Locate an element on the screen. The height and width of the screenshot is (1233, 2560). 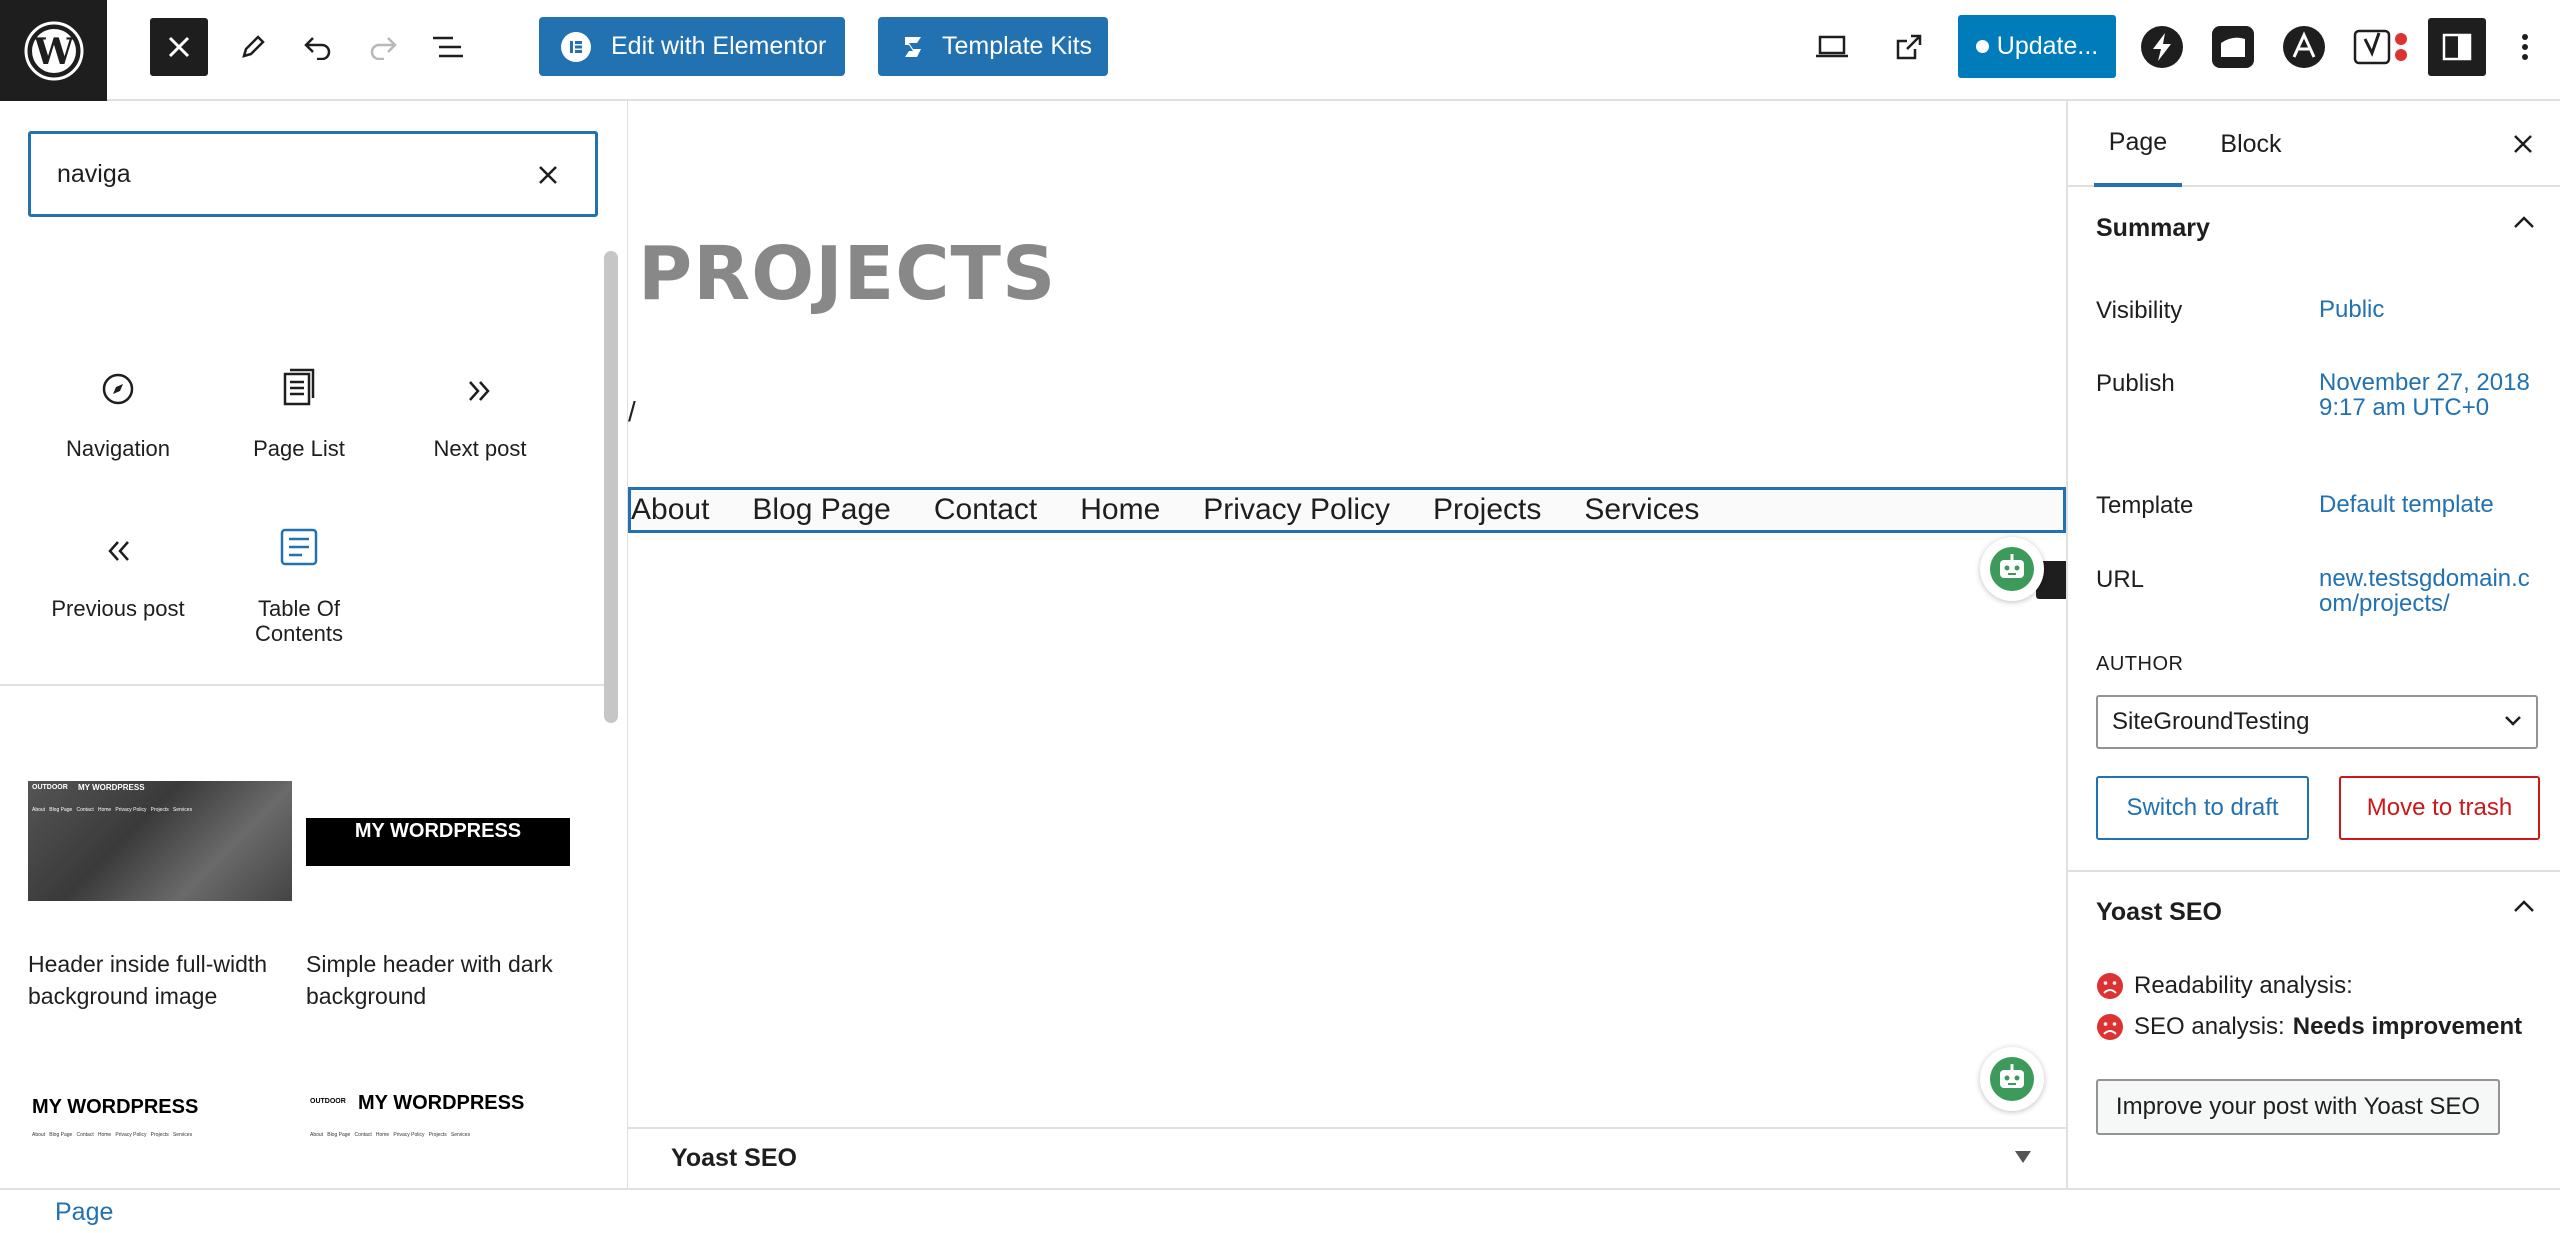
block-search-box is located at coordinates (313, 174).